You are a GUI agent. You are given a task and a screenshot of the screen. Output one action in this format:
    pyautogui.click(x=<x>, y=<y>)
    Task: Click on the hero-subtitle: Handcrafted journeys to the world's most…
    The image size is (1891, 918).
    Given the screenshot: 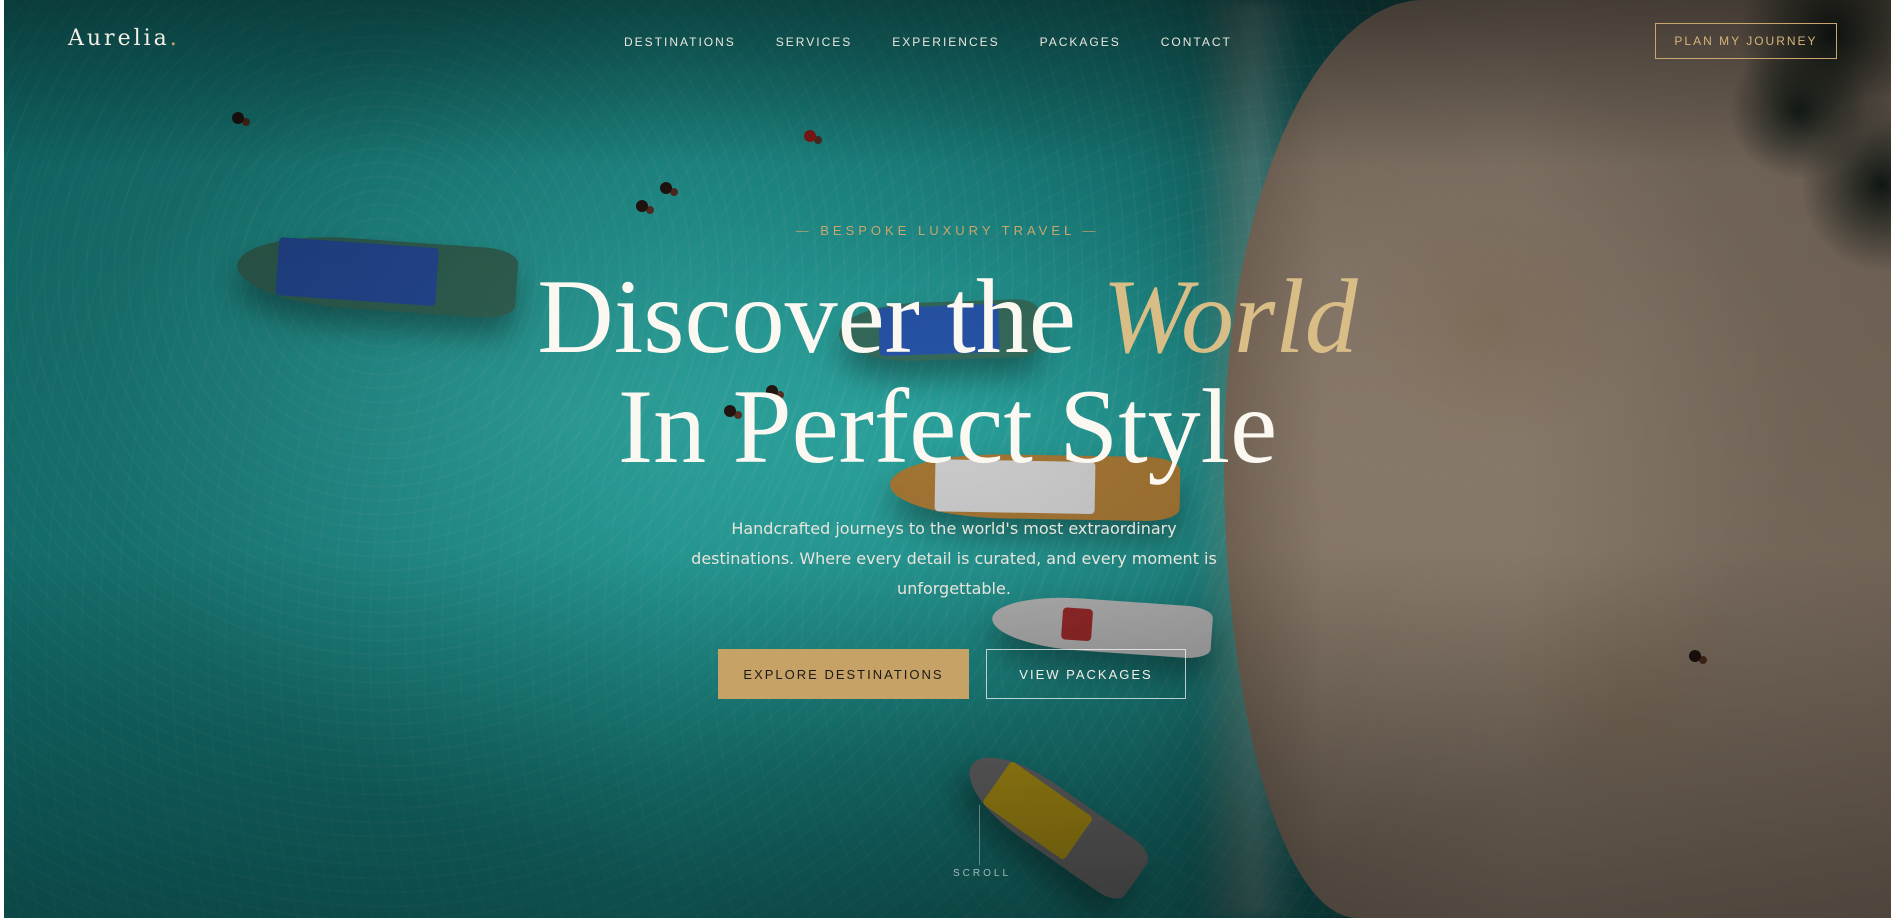 What is the action you would take?
    pyautogui.click(x=954, y=558)
    